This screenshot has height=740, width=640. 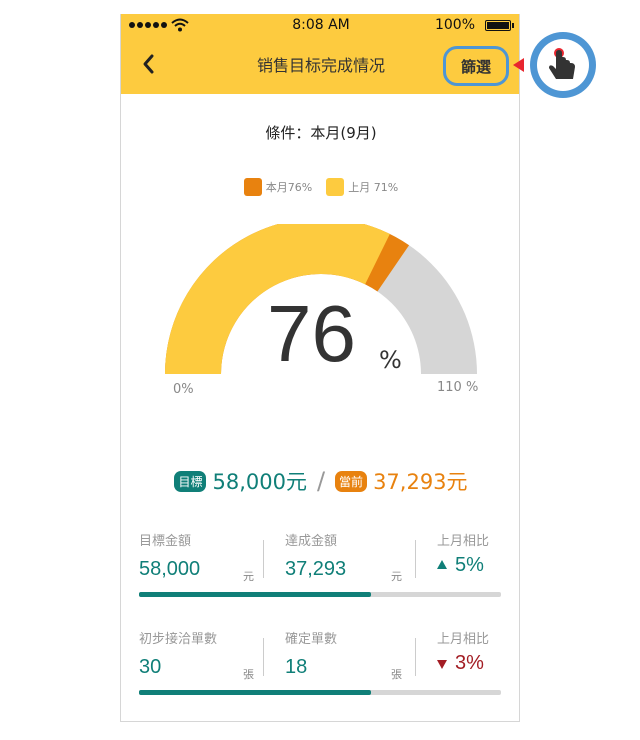 What do you see at coordinates (165, 541) in the screenshot?
I see `target-amount-label: 目標金額` at bounding box center [165, 541].